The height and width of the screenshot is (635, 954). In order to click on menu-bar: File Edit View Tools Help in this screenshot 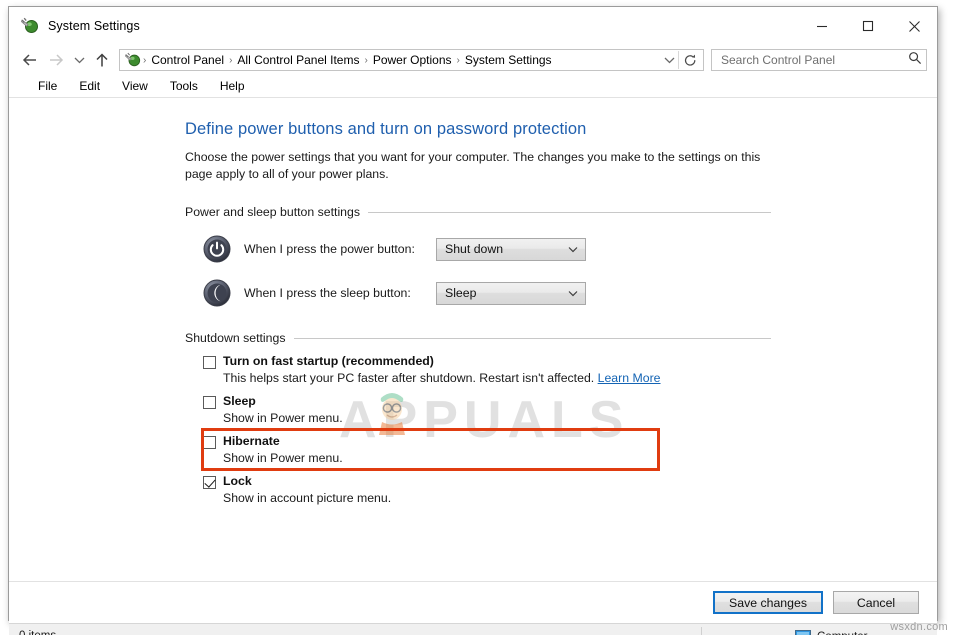, I will do `click(473, 86)`.